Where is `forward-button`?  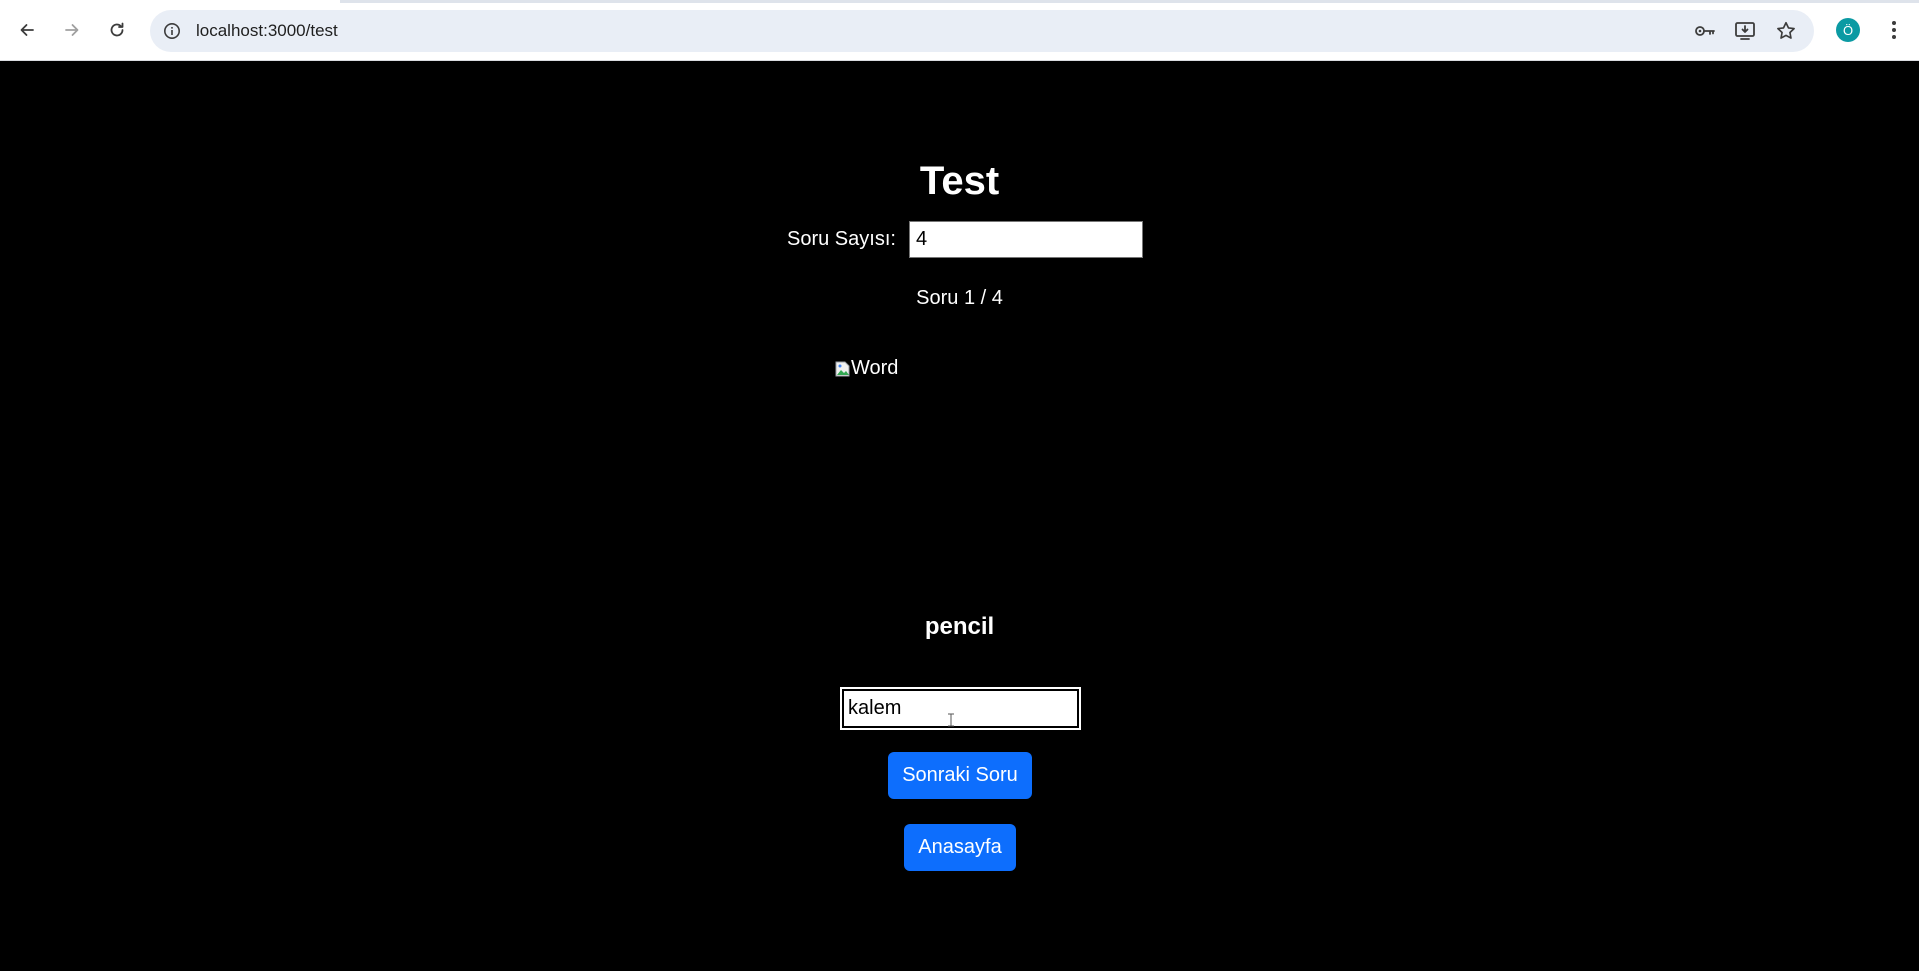 forward-button is located at coordinates (72, 30).